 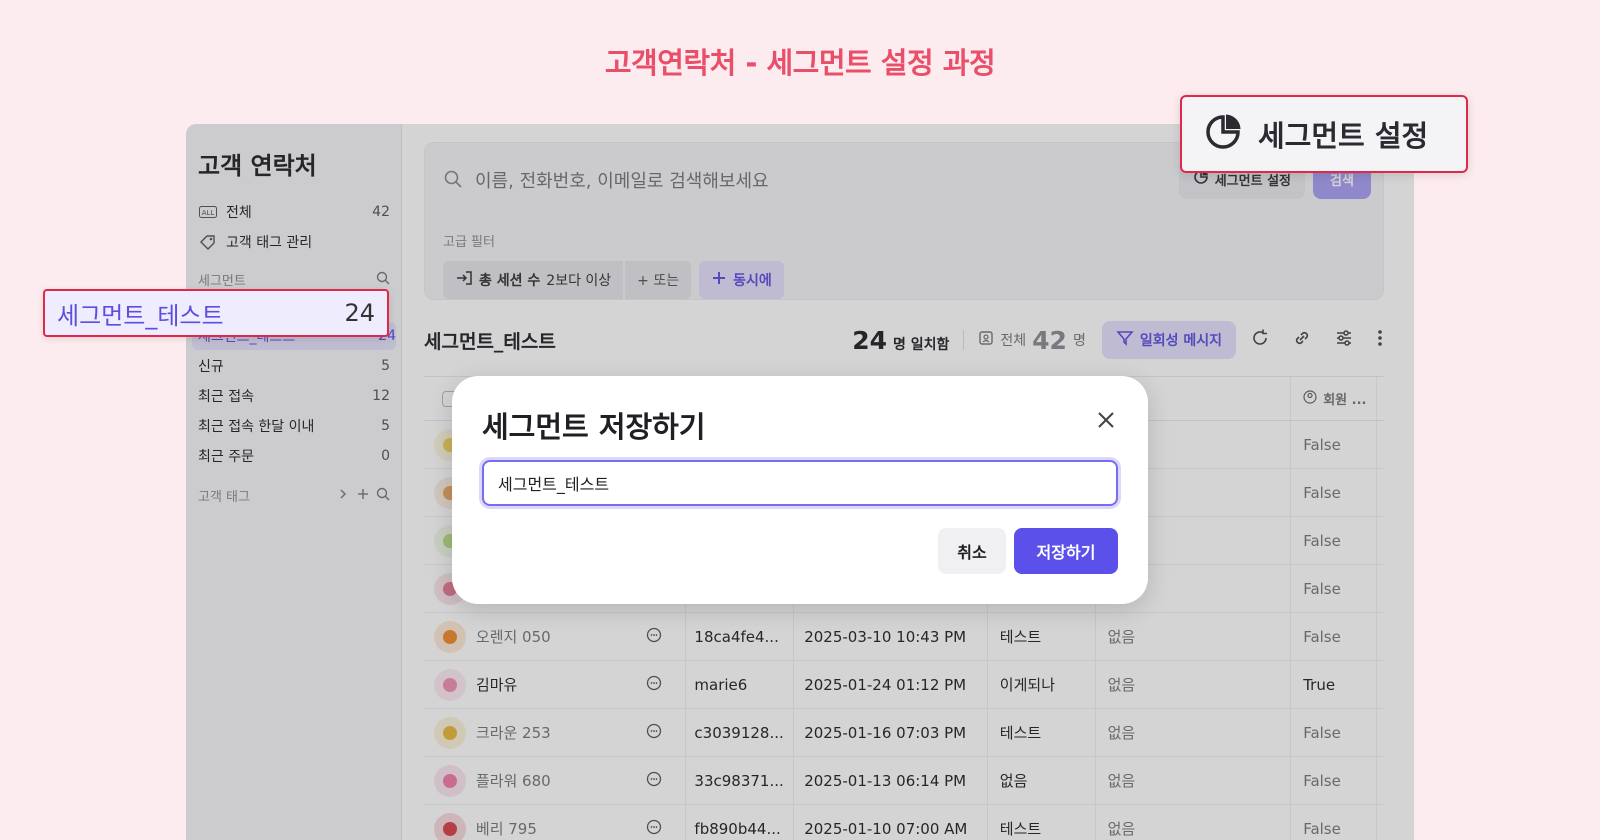 I want to click on cancel-button: 취소, so click(x=972, y=551).